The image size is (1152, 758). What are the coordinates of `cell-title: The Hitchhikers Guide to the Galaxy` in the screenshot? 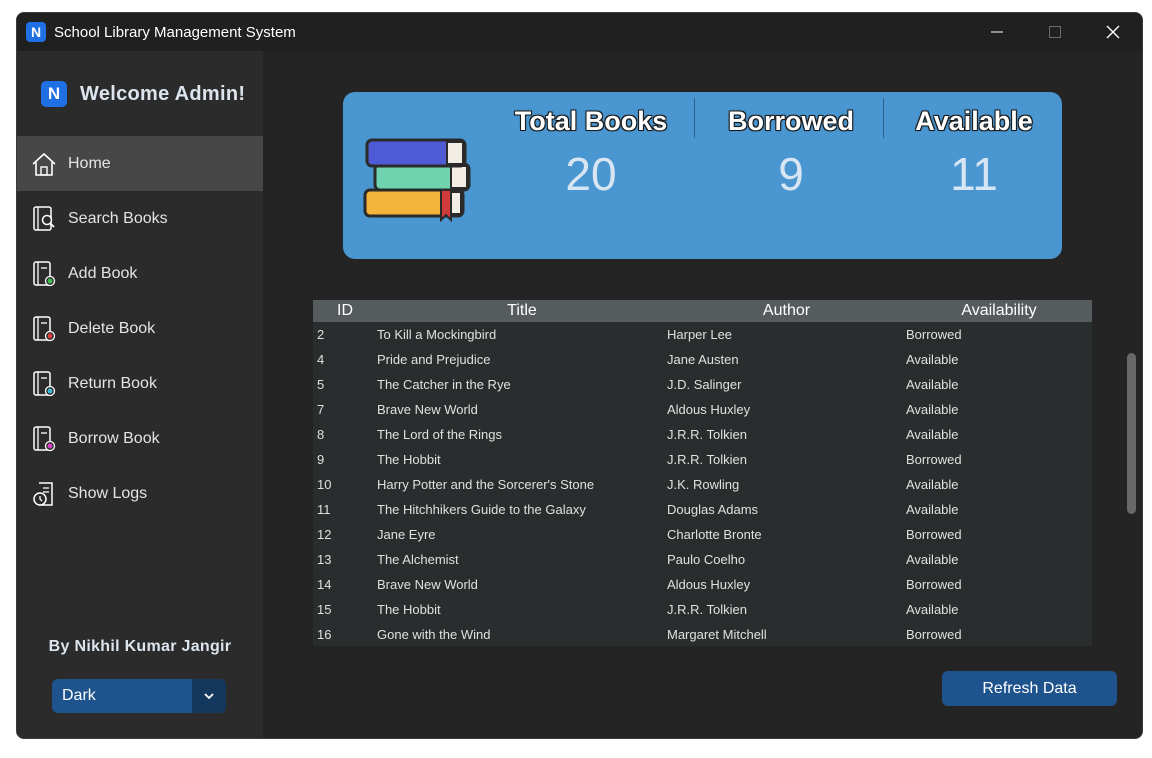 It's located at (481, 509).